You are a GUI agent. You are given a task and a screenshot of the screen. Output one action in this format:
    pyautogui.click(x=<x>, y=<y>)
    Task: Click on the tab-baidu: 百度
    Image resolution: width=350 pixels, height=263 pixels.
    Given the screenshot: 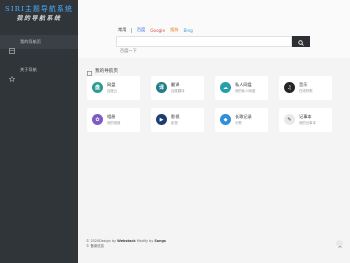 What is the action you would take?
    pyautogui.click(x=141, y=30)
    